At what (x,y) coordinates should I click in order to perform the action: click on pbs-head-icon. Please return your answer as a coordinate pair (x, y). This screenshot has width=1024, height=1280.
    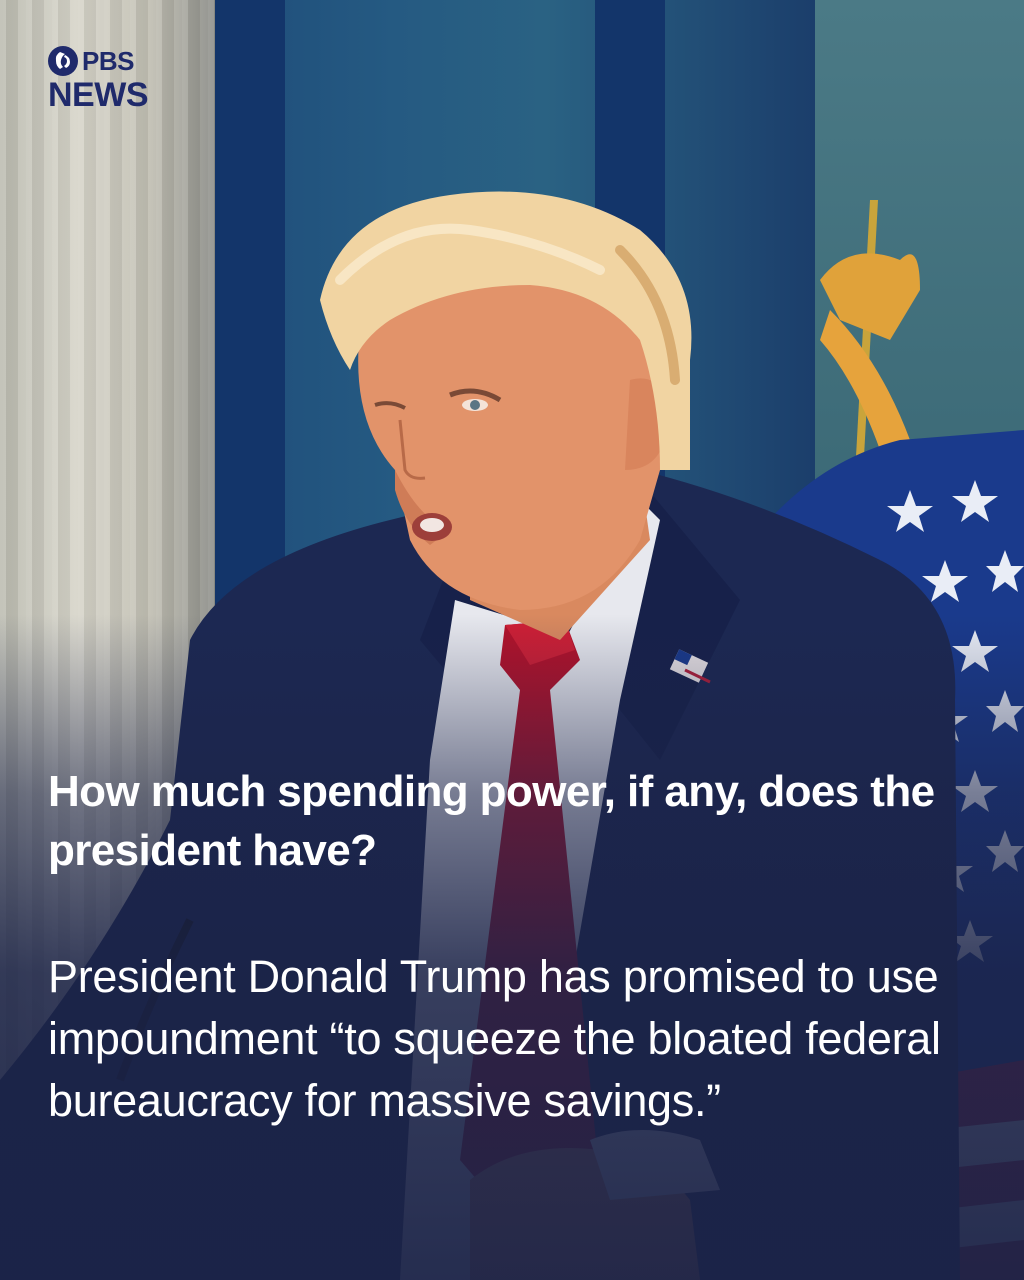
    Looking at the image, I should click on (63, 61).